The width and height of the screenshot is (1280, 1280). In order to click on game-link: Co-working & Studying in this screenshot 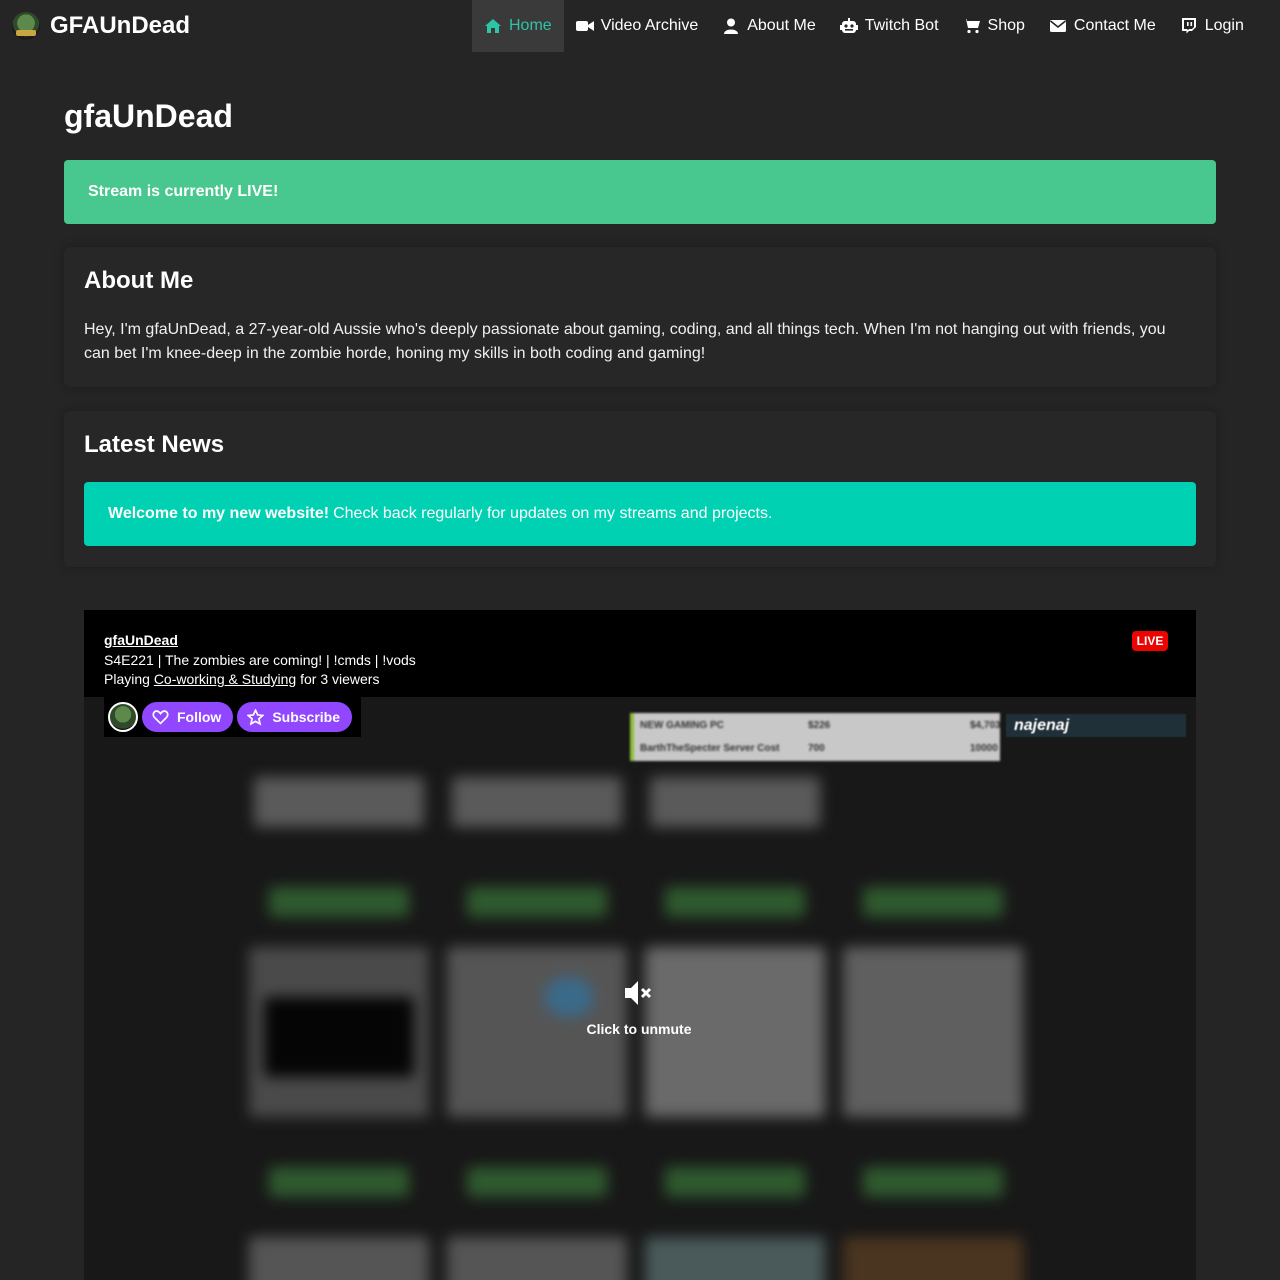, I will do `click(225, 679)`.